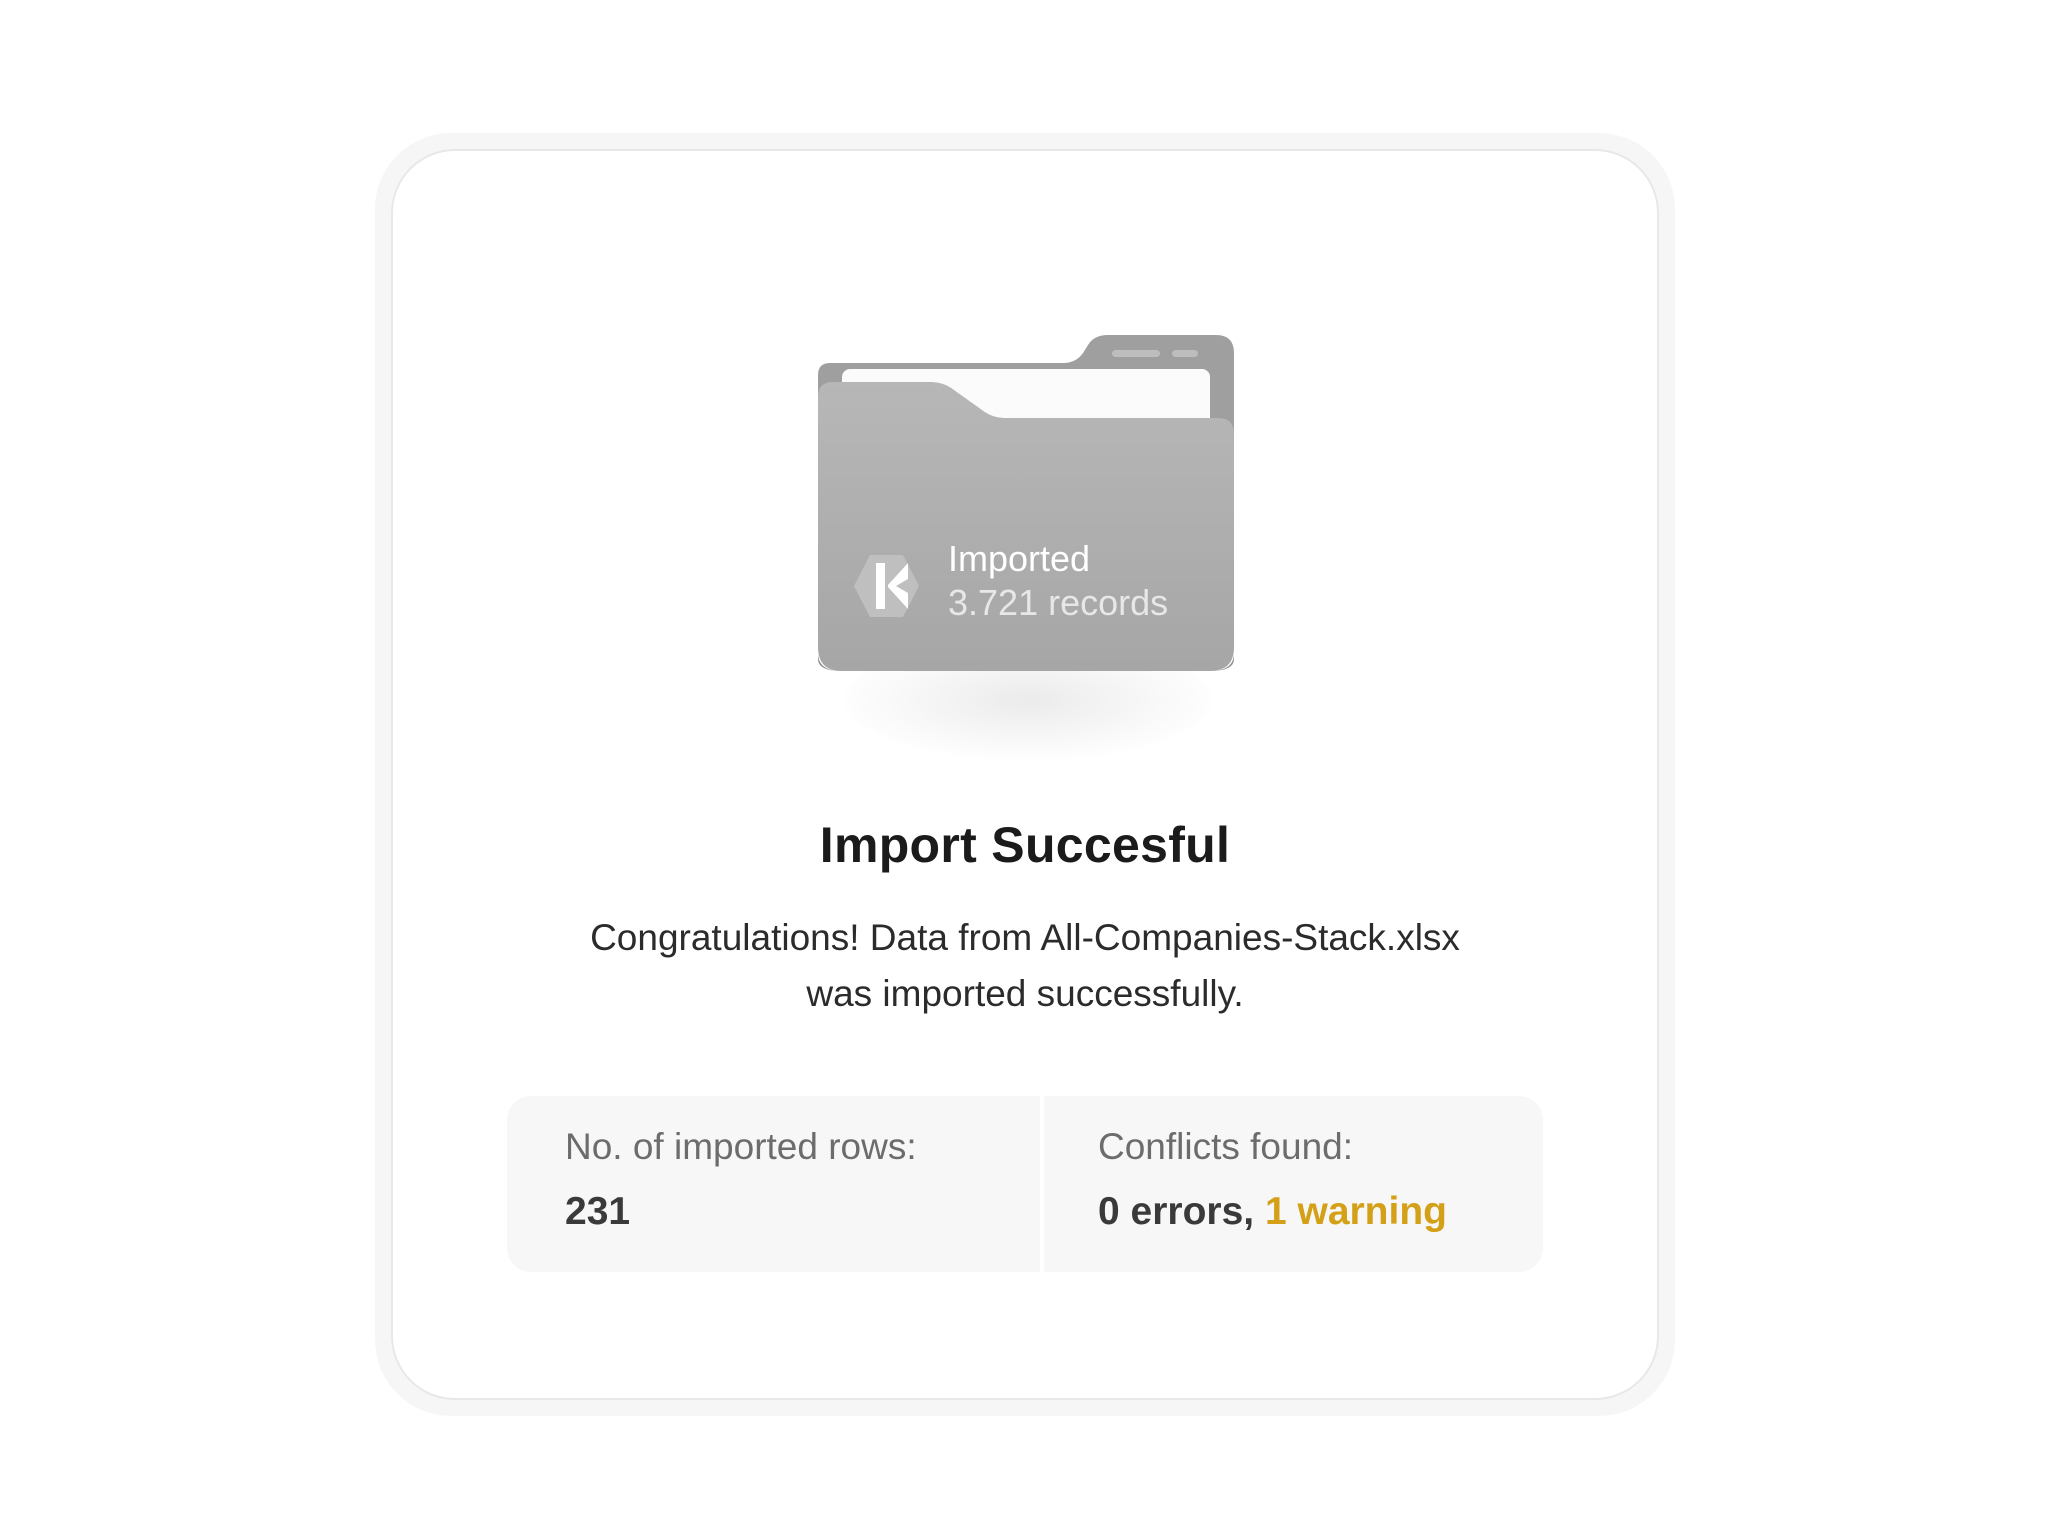  I want to click on folder-caption: Imported 3.721 records, so click(1058, 581).